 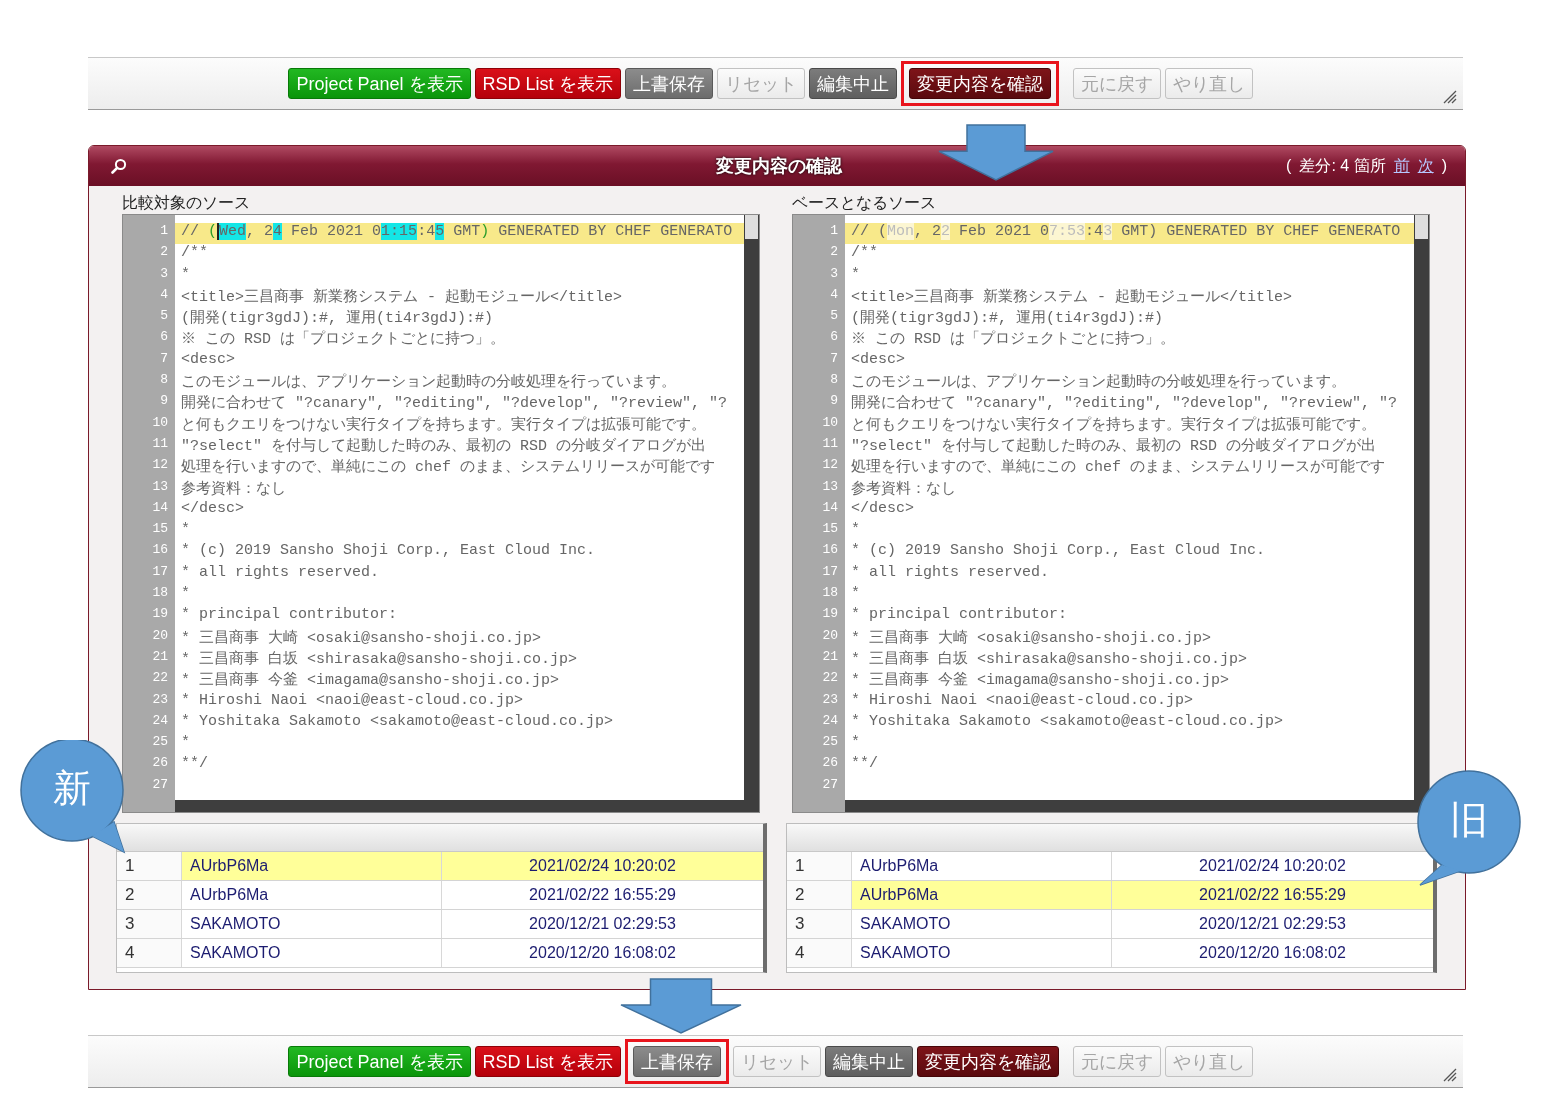 I want to click on date-cell-text: 2020/12/20 16:08:02, so click(x=602, y=953).